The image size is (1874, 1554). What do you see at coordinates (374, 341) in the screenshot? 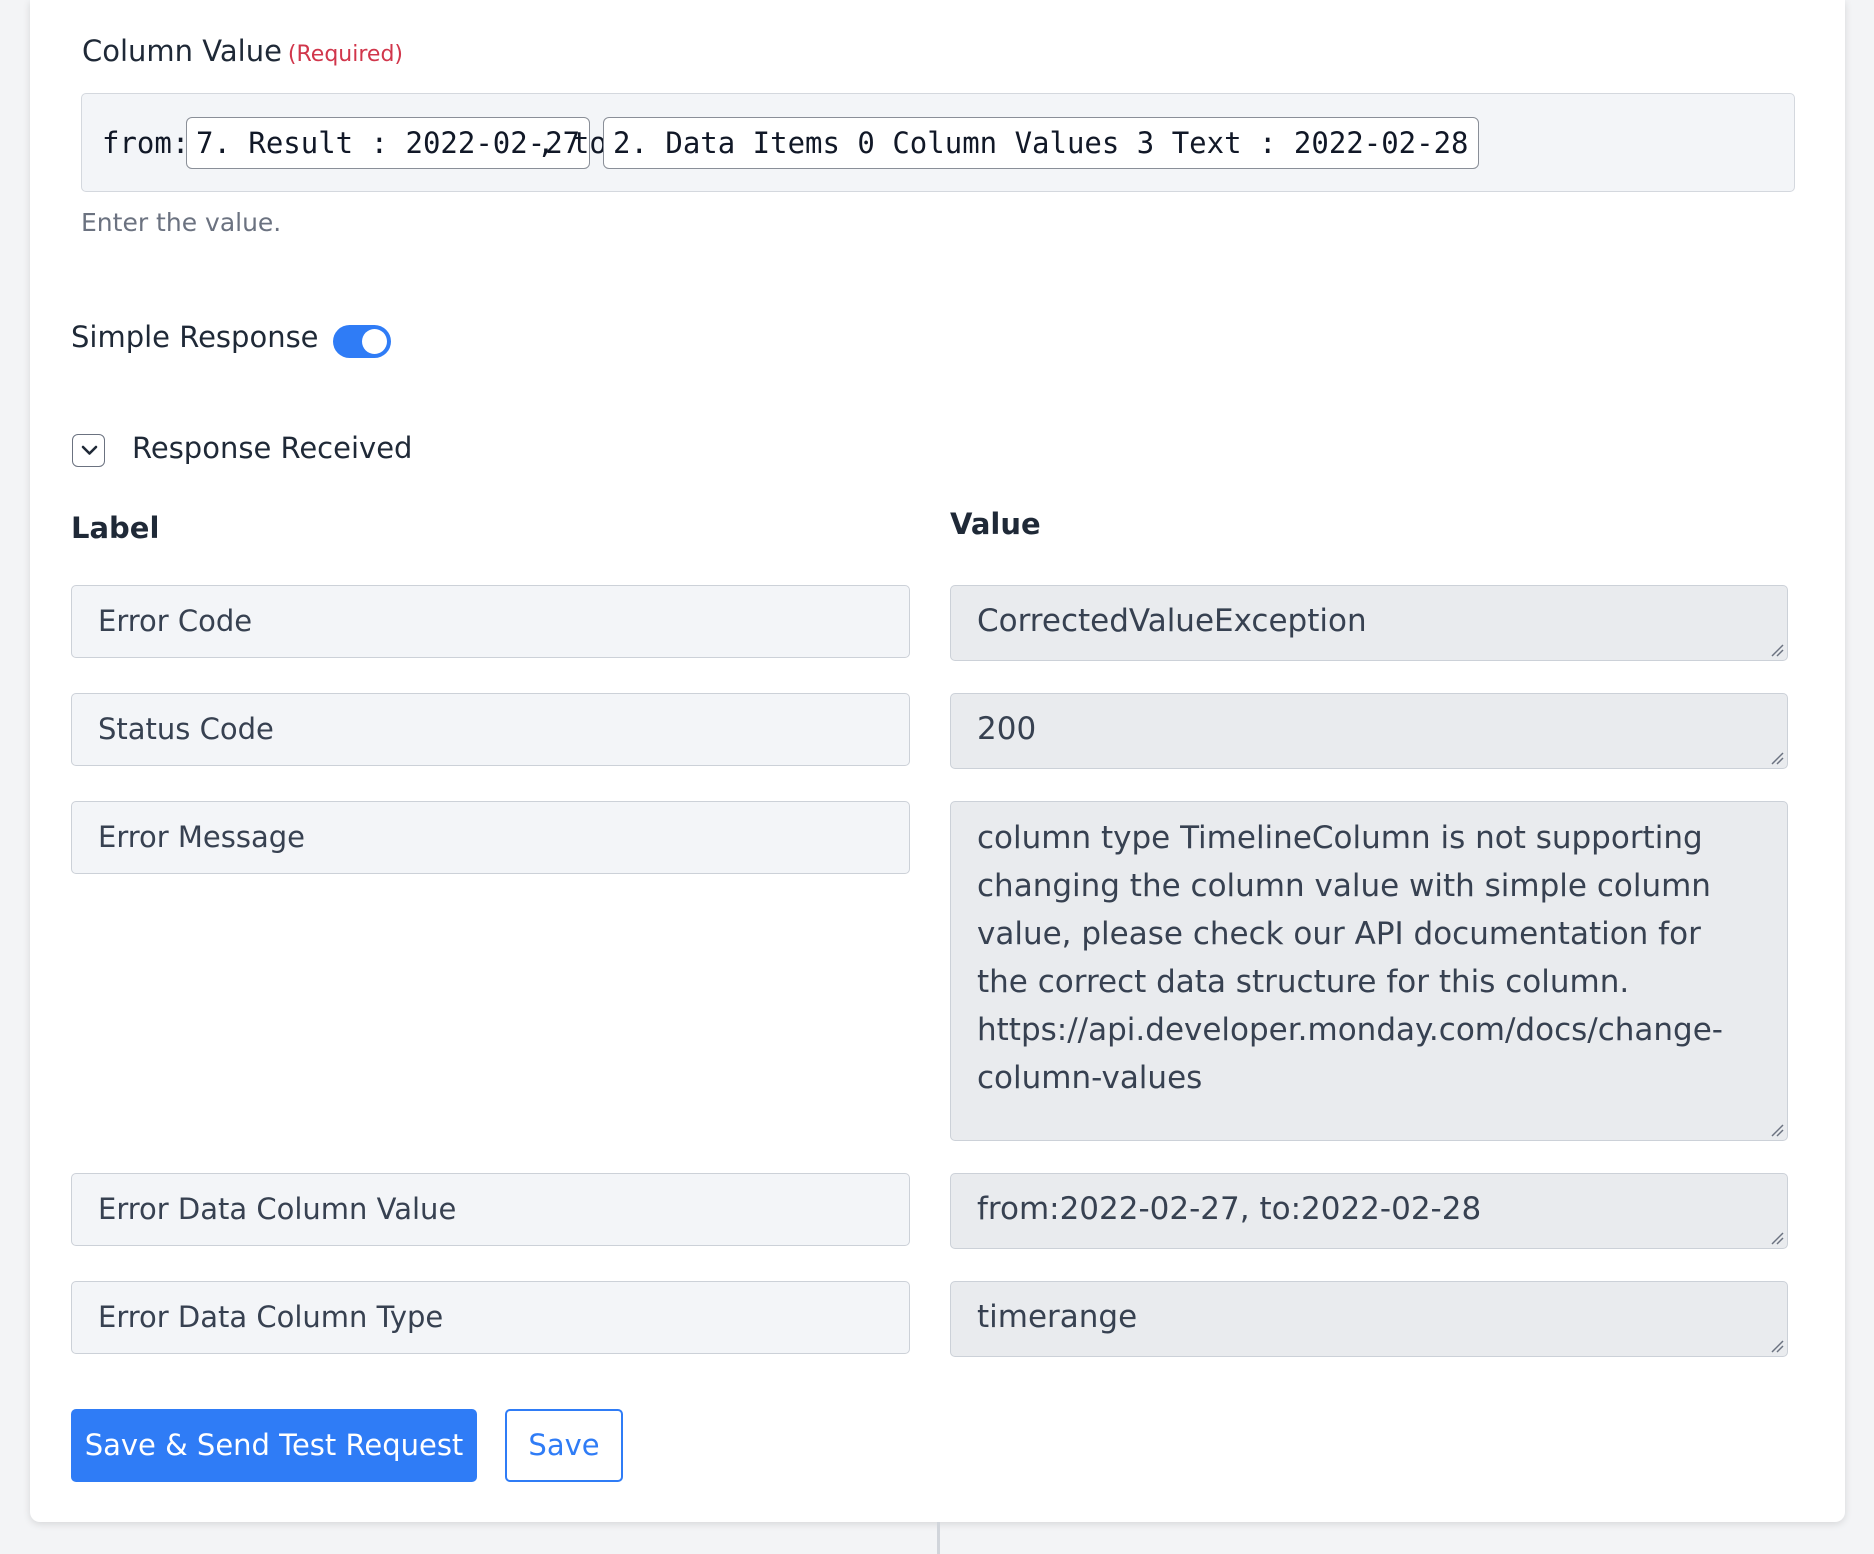
I see `toggle-knob` at bounding box center [374, 341].